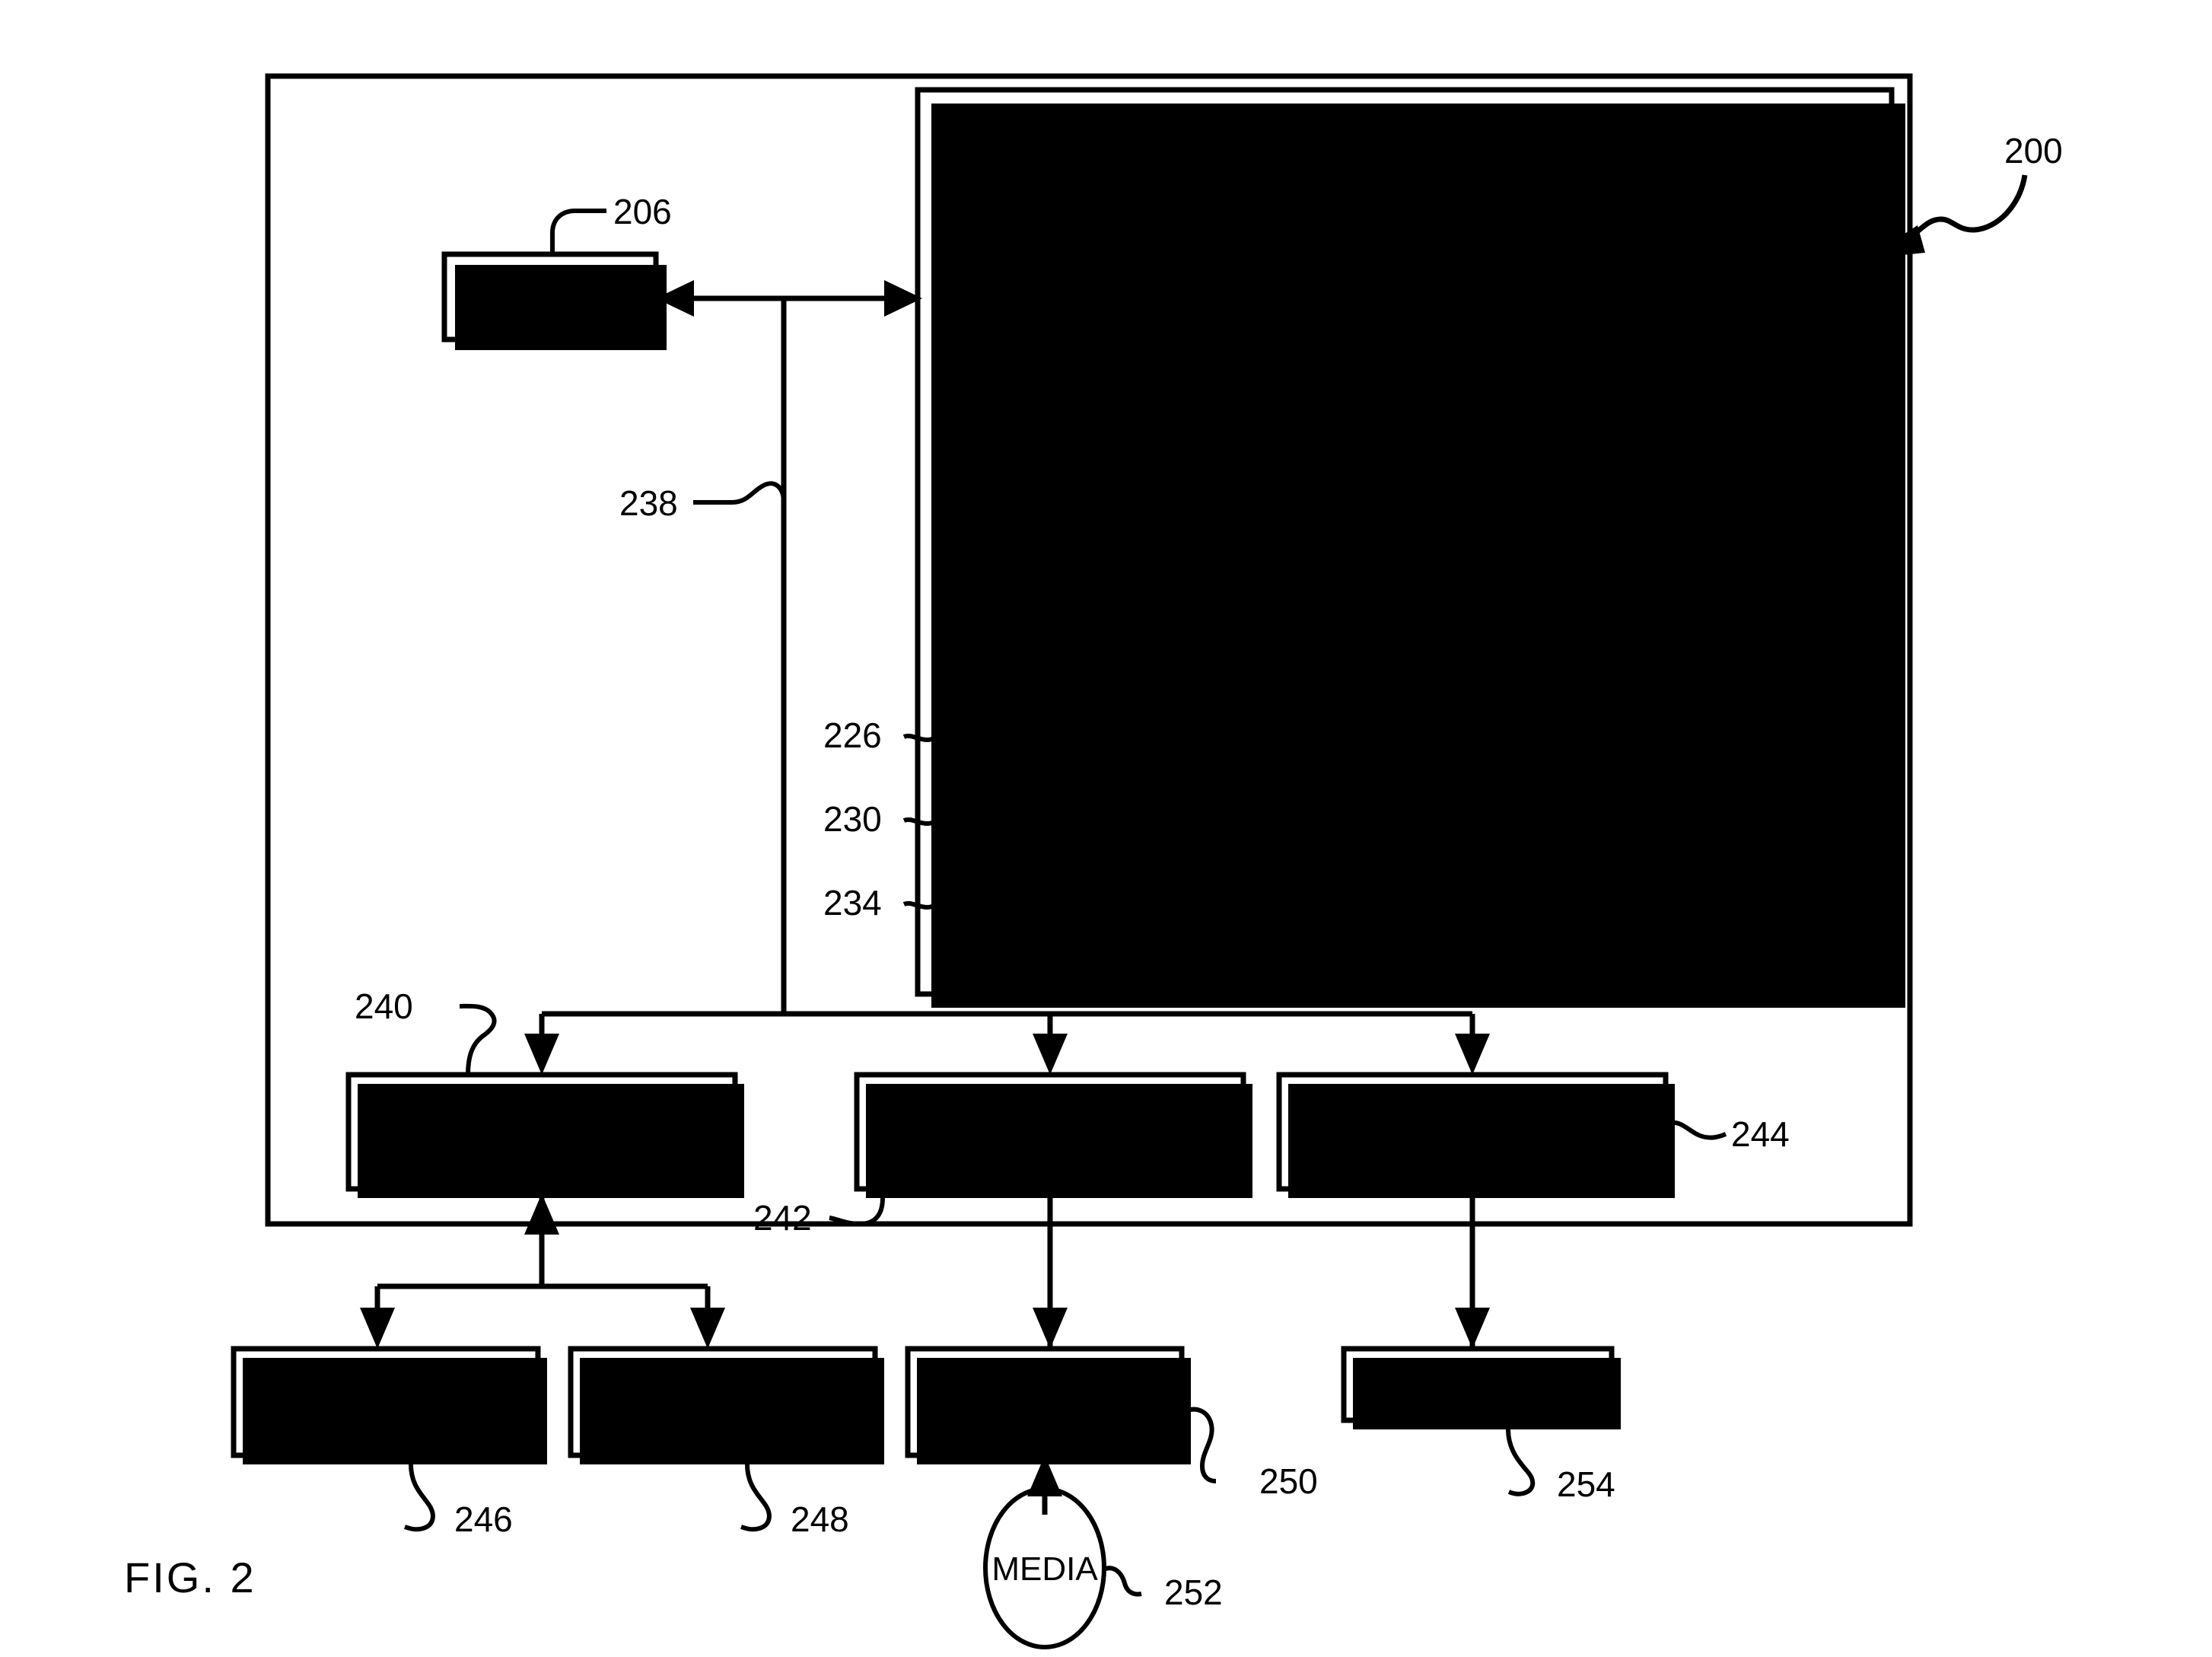  What do you see at coordinates (1074, 305) in the screenshot?
I see `module-label: DEBUGGER` at bounding box center [1074, 305].